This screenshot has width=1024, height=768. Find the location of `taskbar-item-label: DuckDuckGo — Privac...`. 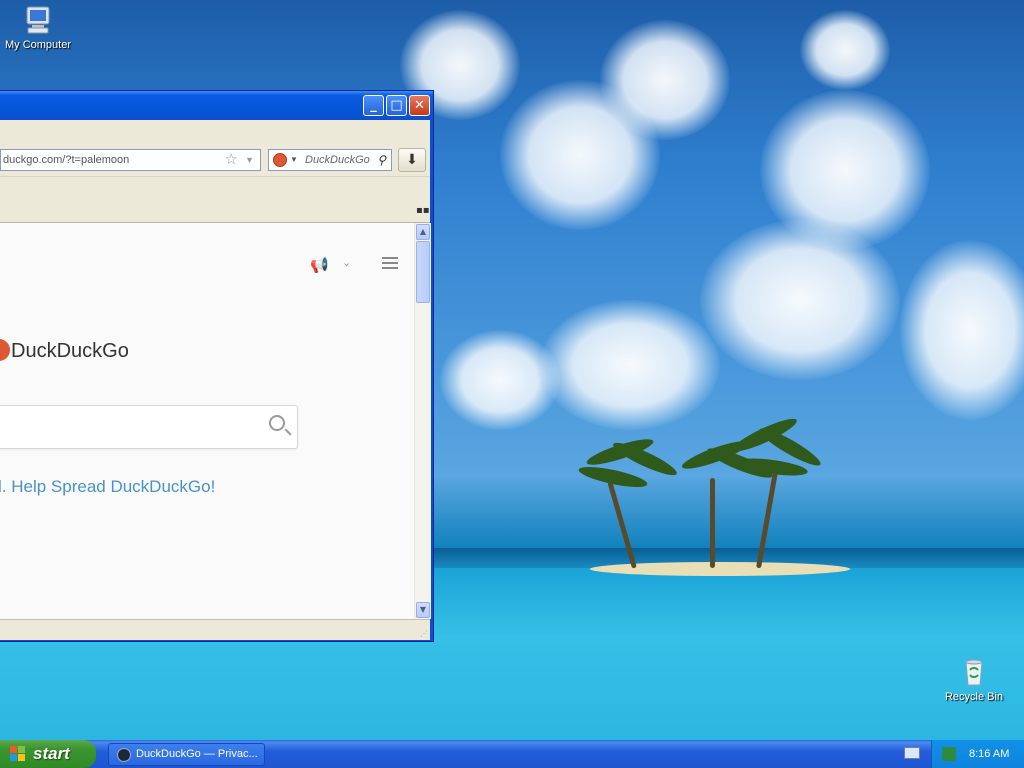

taskbar-item-label: DuckDuckGo — Privac... is located at coordinates (197, 754).